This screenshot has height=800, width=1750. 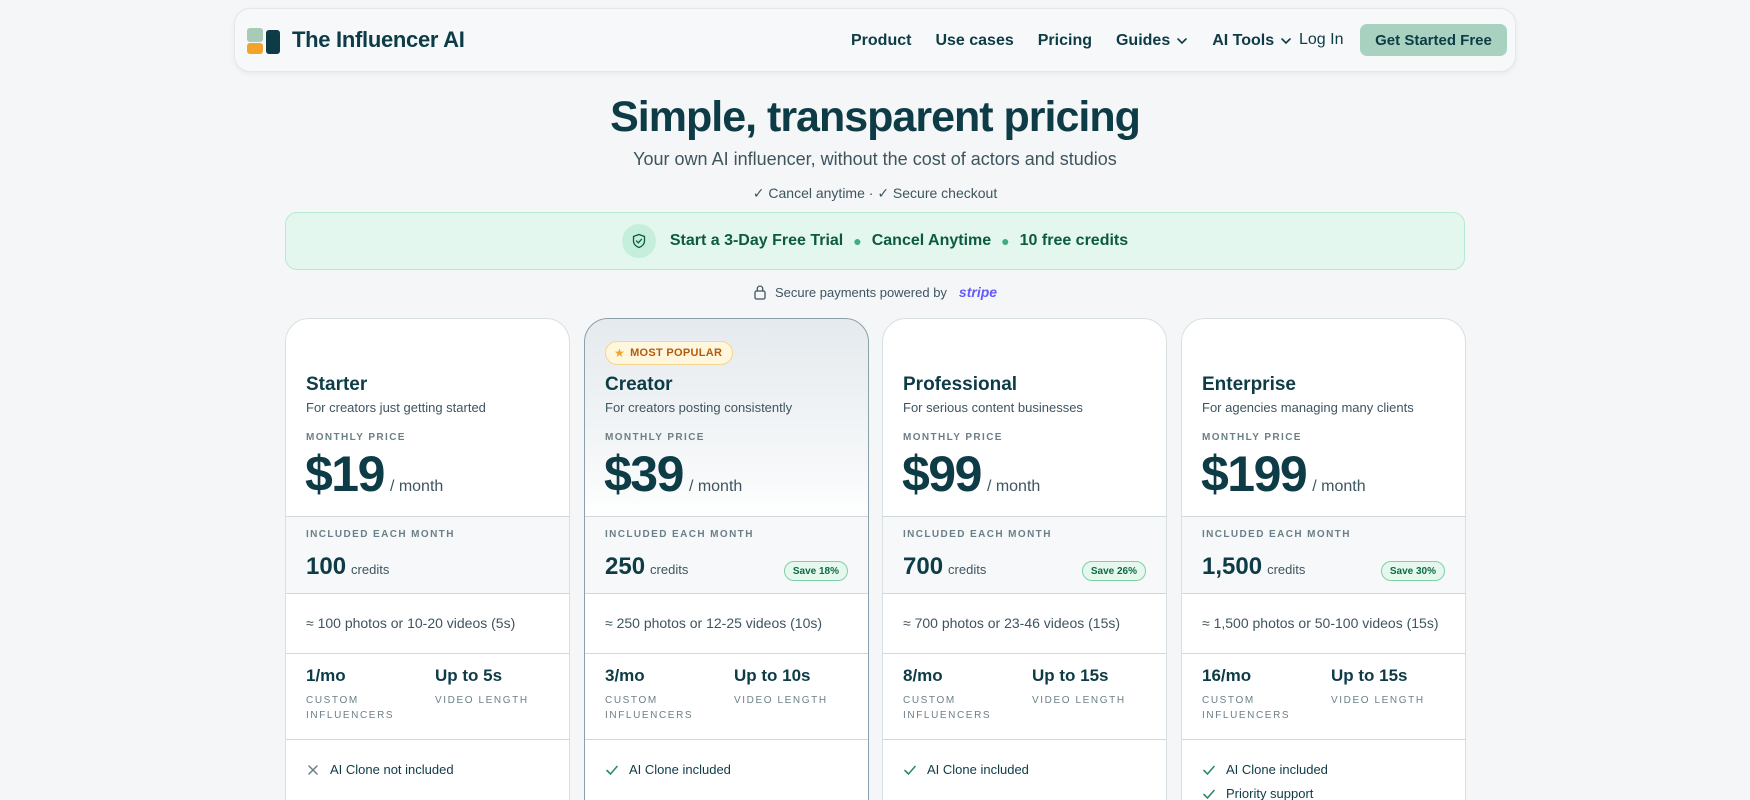 What do you see at coordinates (1323, 624) in the screenshot?
I see `usage-estimate: ≈ 1,500 photos or 50-100 videos (15s)` at bounding box center [1323, 624].